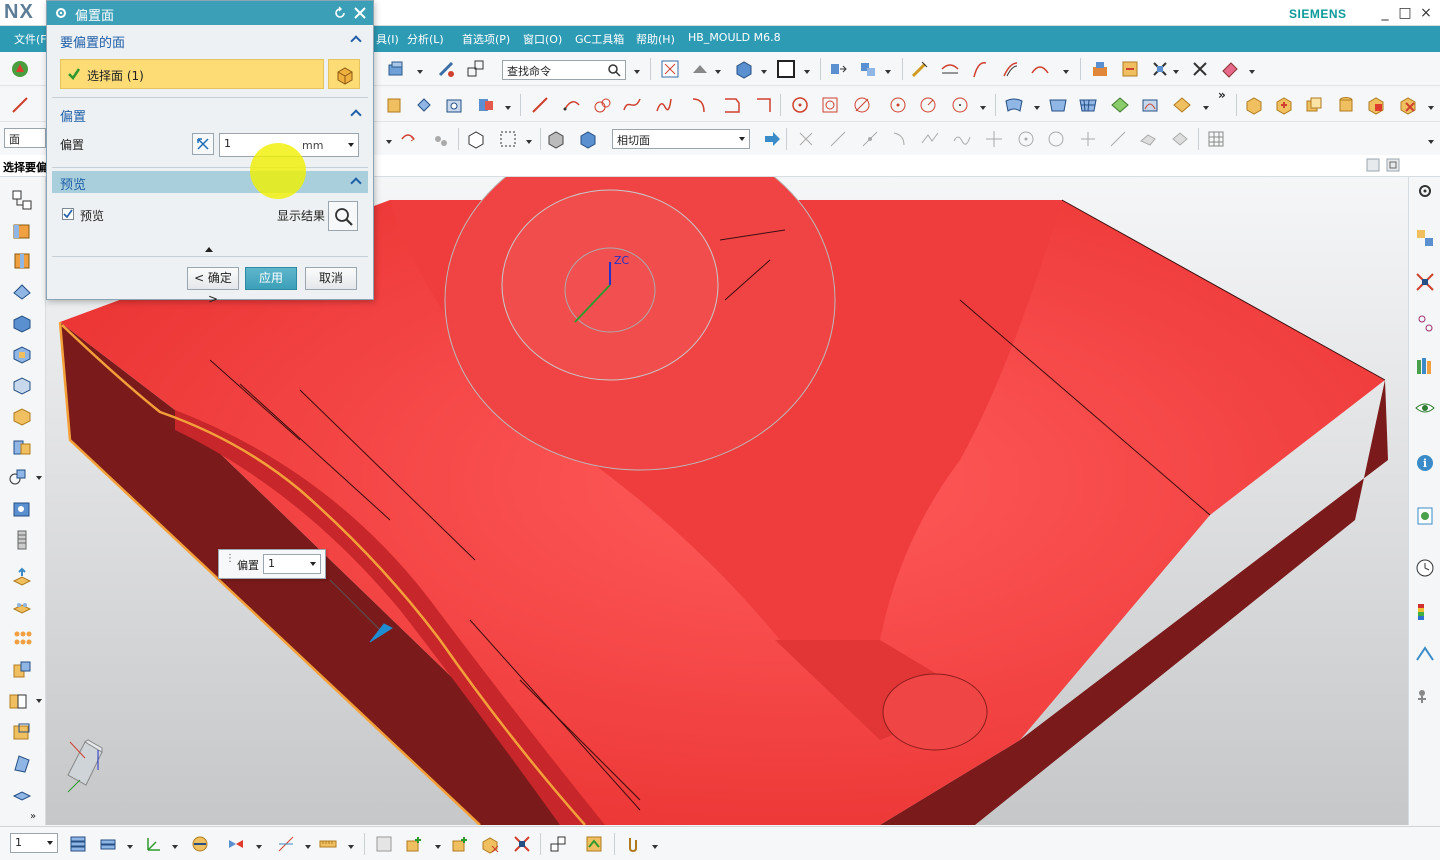 This screenshot has height=860, width=1440. What do you see at coordinates (637, 72) in the screenshot?
I see `search-dropdown-icon` at bounding box center [637, 72].